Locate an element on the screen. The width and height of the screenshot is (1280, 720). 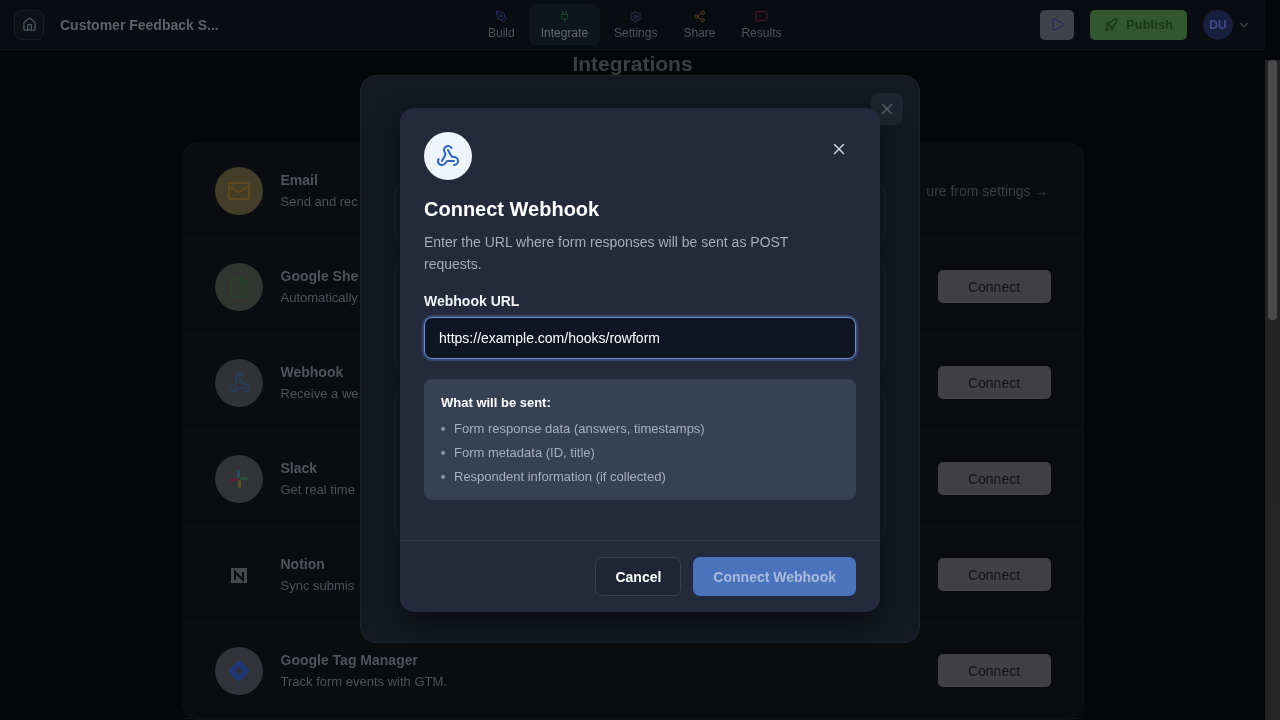
home-icon is located at coordinates (29, 24).